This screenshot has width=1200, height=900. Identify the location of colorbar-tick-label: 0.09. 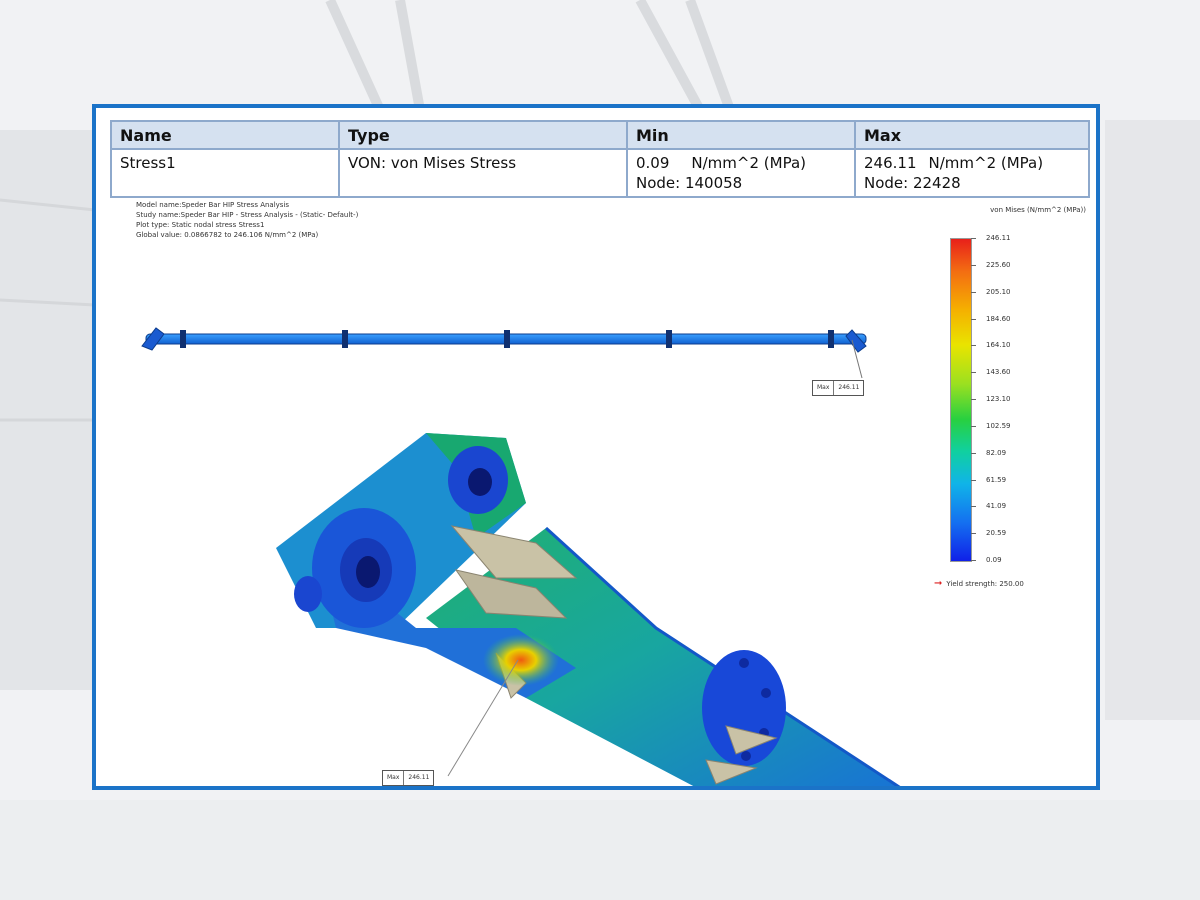
(994, 560).